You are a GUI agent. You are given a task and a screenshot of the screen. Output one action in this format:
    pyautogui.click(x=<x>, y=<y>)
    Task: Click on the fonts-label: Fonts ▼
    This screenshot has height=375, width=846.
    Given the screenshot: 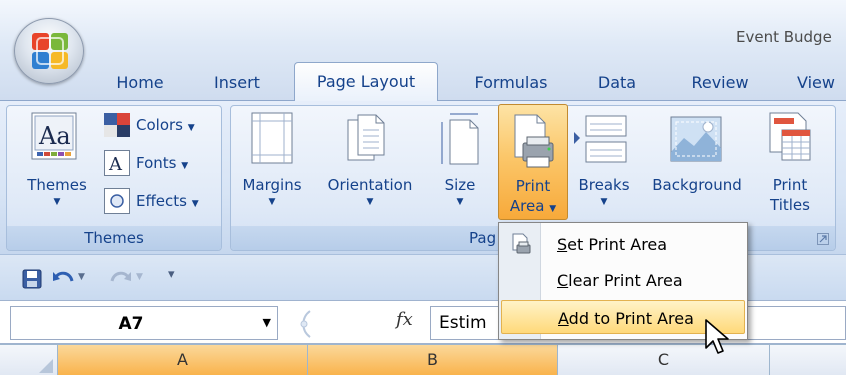 What is the action you would take?
    pyautogui.click(x=162, y=163)
    